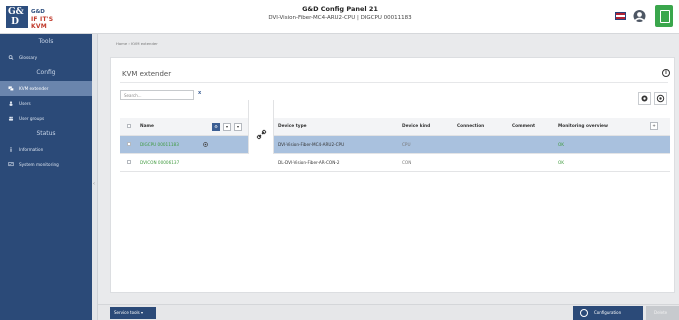 The height and width of the screenshot is (320, 679). I want to click on clear-search-icon: x, so click(199, 93).